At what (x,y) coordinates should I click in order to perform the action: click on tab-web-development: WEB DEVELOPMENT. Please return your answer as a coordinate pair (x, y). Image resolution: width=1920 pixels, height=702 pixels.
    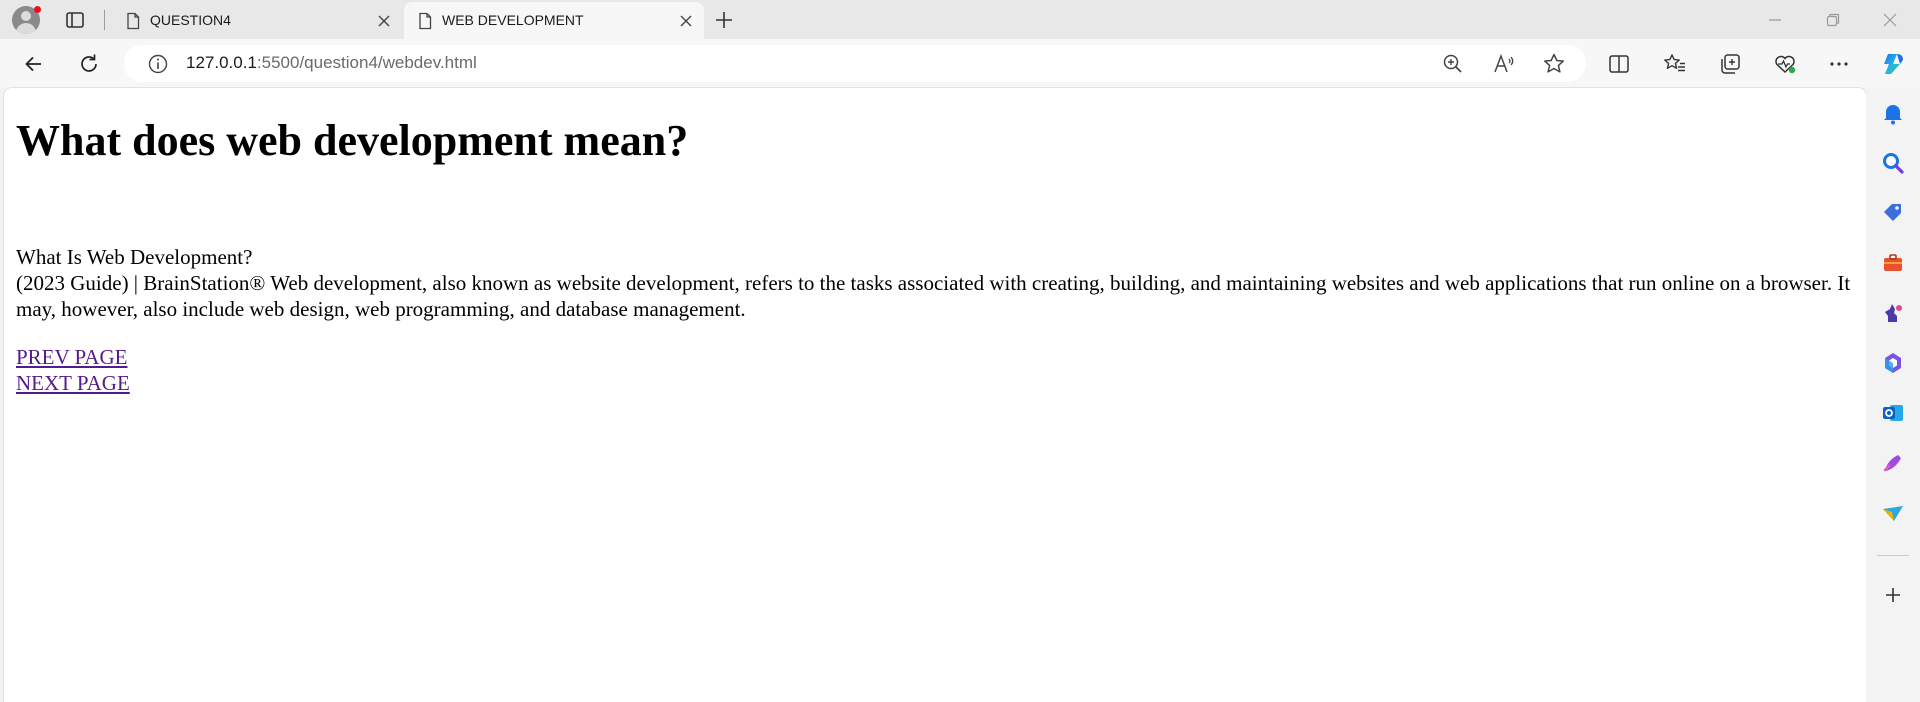
    Looking at the image, I should click on (554, 20).